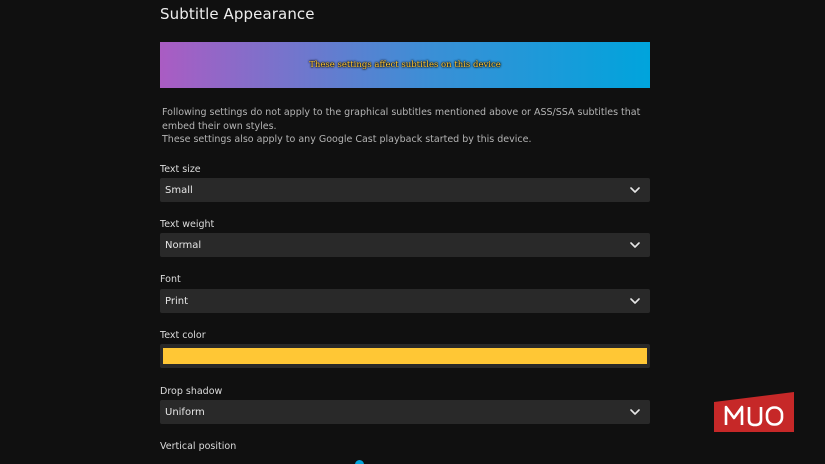 This screenshot has width=825, height=464. What do you see at coordinates (405, 412) in the screenshot?
I see `drop-shadow-select: Uniform` at bounding box center [405, 412].